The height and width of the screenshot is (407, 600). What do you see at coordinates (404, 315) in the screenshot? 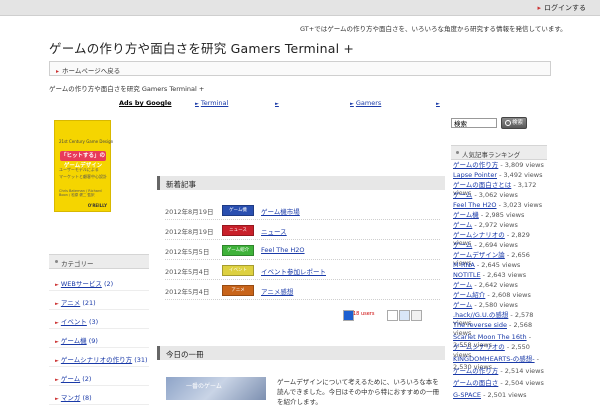
I see `share-icon` at bounding box center [404, 315].